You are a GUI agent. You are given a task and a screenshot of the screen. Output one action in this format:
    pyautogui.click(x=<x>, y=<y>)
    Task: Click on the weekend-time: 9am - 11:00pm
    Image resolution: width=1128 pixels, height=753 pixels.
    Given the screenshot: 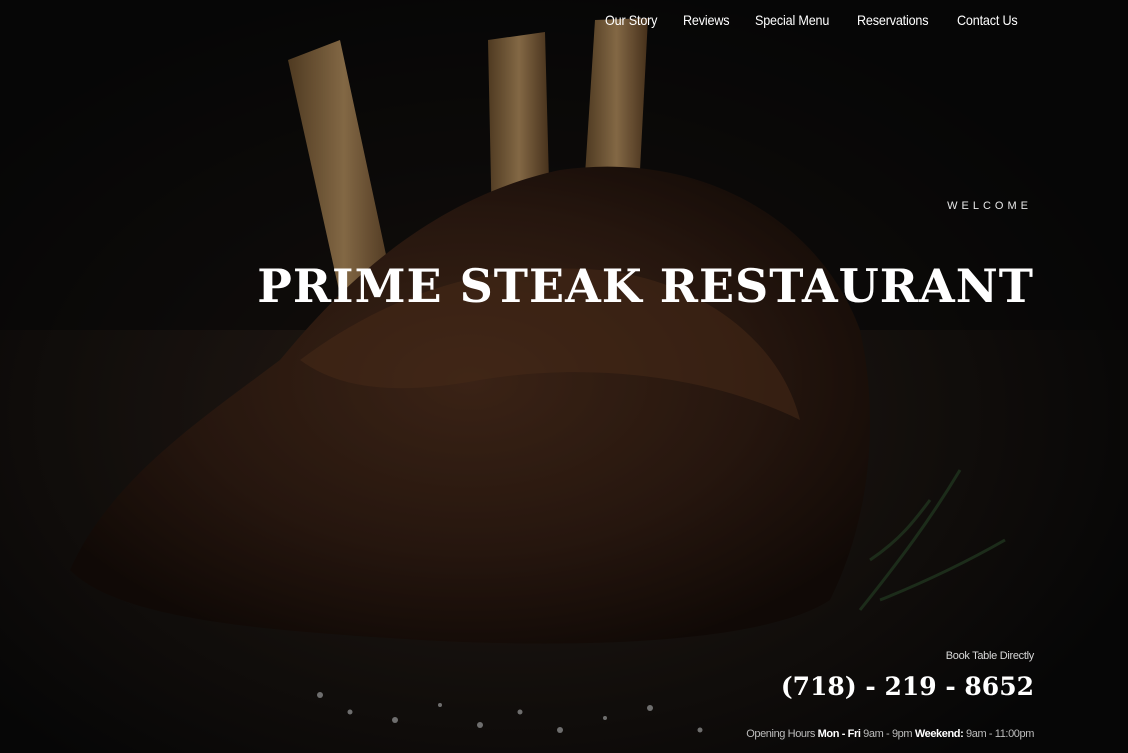 What is the action you would take?
    pyautogui.click(x=1000, y=734)
    